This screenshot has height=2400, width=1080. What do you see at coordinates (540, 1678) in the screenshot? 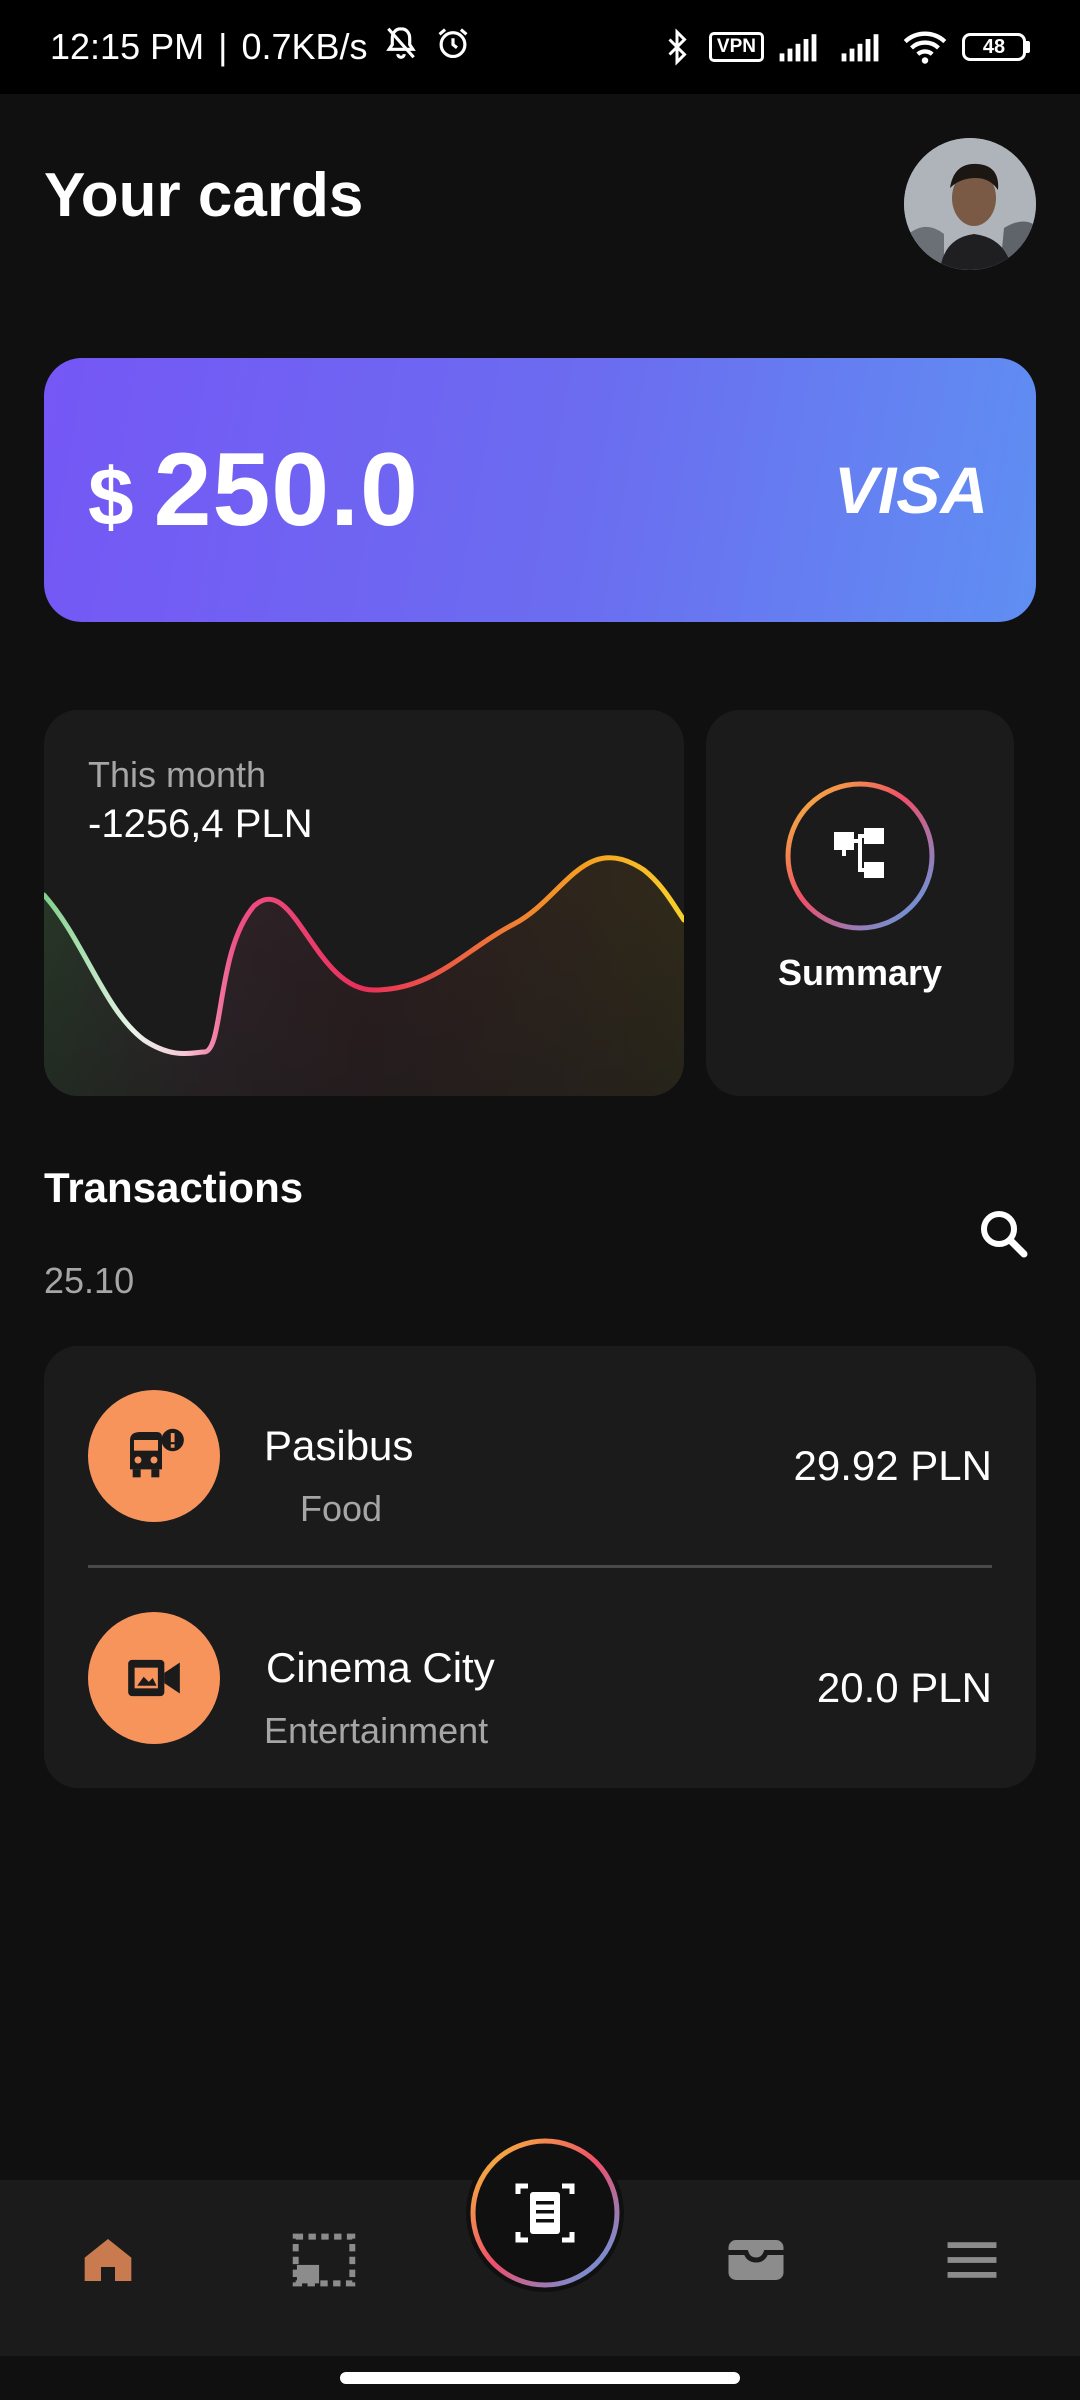
I see `transaction-row: Cinema City Entertainment 20.0 PLN` at bounding box center [540, 1678].